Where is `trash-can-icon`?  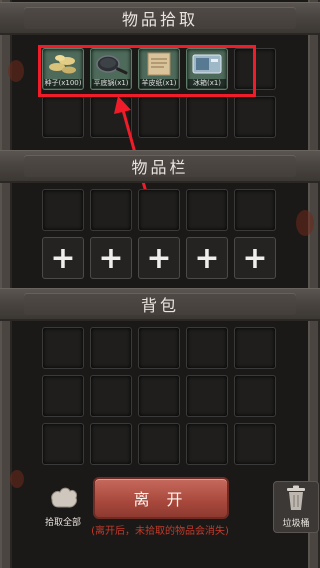 trash-can-icon is located at coordinates (296, 497).